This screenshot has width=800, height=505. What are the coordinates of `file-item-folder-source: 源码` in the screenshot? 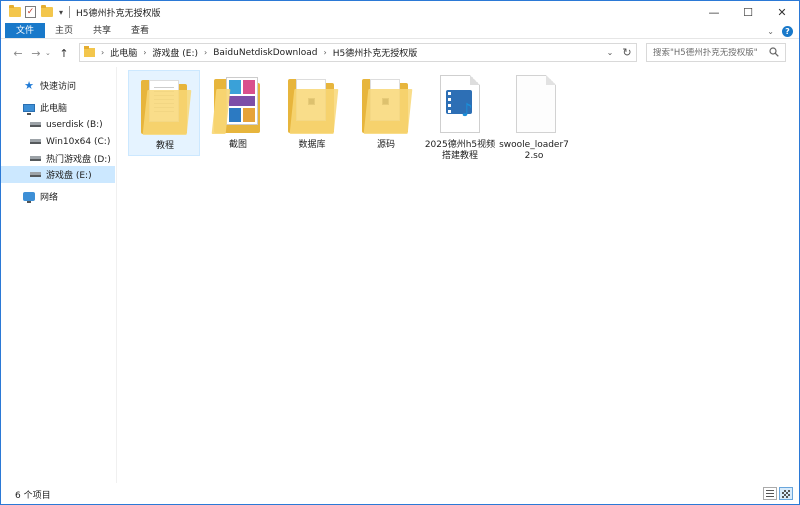 It's located at (386, 113).